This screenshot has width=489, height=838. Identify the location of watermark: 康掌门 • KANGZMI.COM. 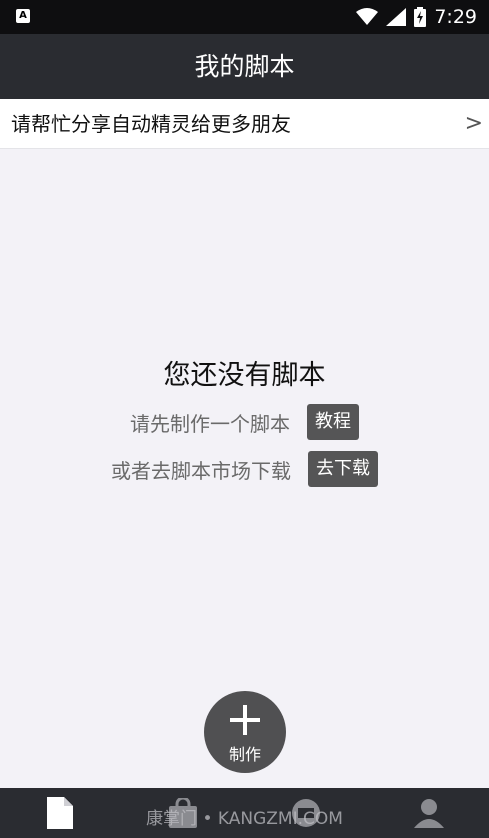
(244, 819).